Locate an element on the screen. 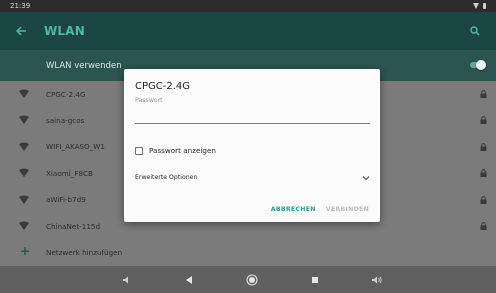  network-ssid: WIFI_AKASO_W1 is located at coordinates (75, 147).